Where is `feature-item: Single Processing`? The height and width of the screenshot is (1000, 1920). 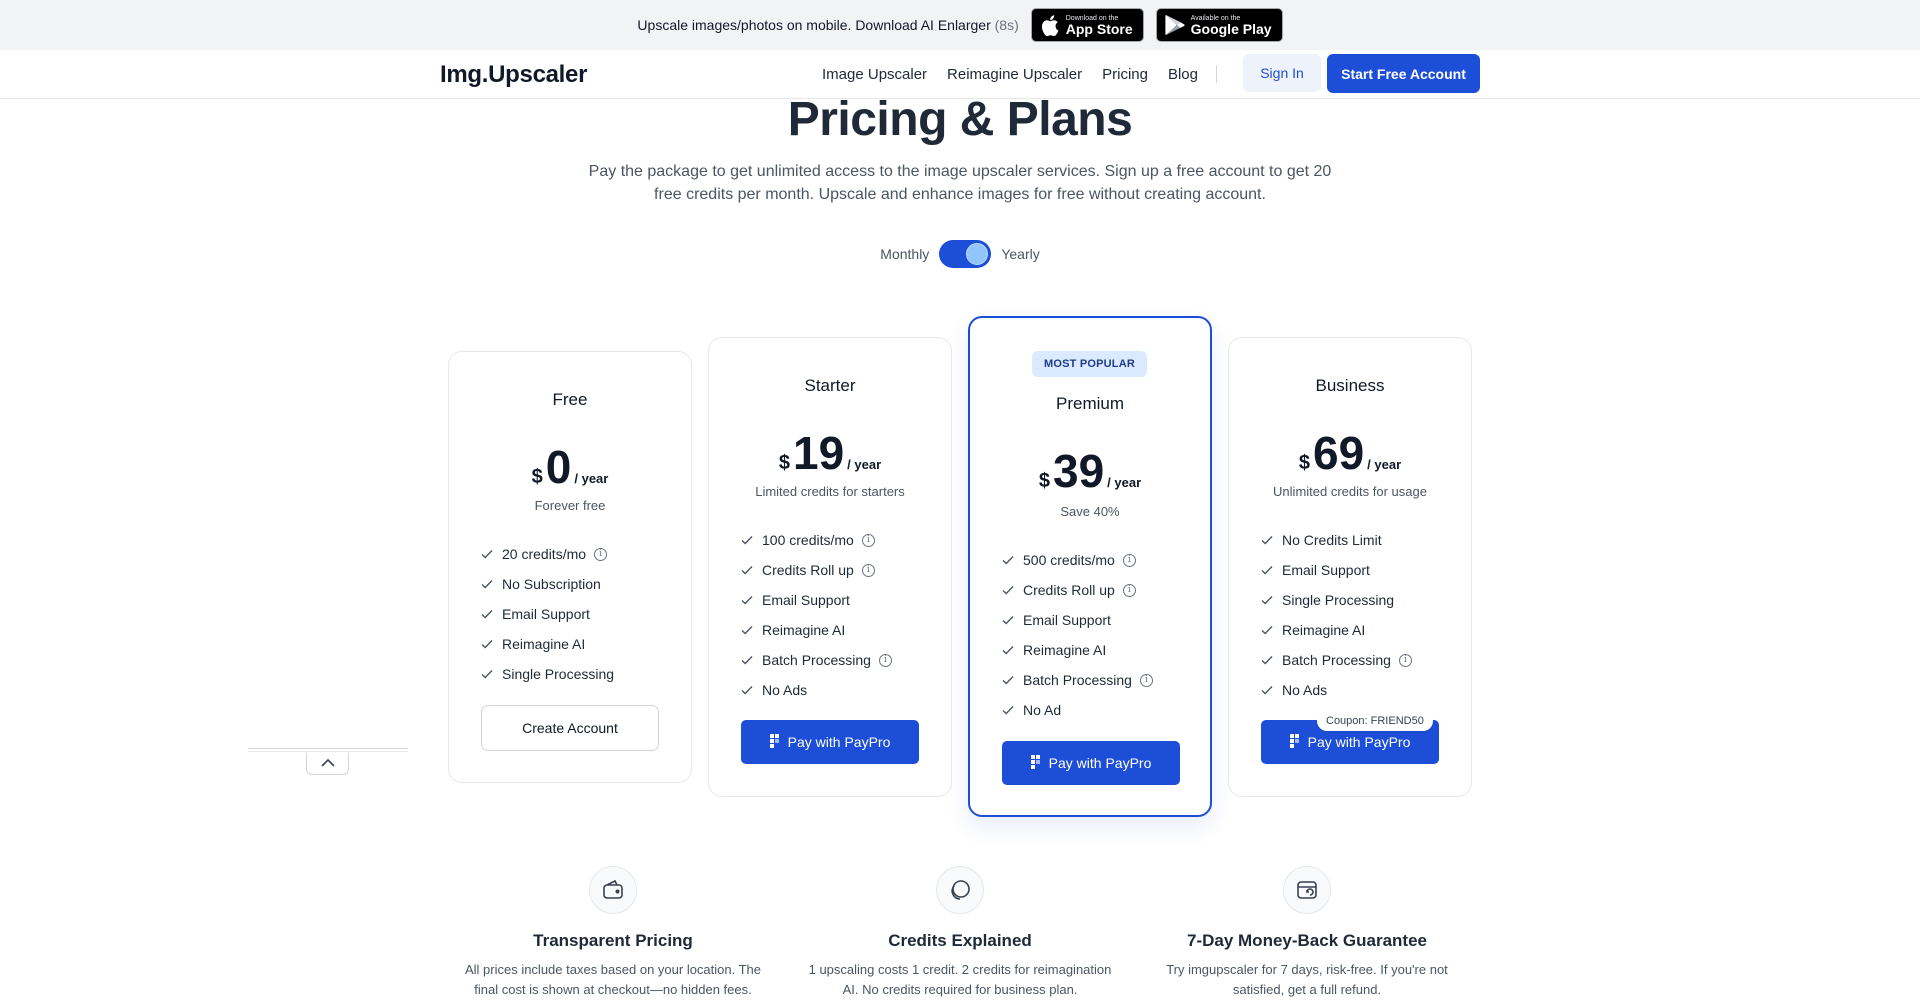
feature-item: Single Processing is located at coordinates (1336, 600).